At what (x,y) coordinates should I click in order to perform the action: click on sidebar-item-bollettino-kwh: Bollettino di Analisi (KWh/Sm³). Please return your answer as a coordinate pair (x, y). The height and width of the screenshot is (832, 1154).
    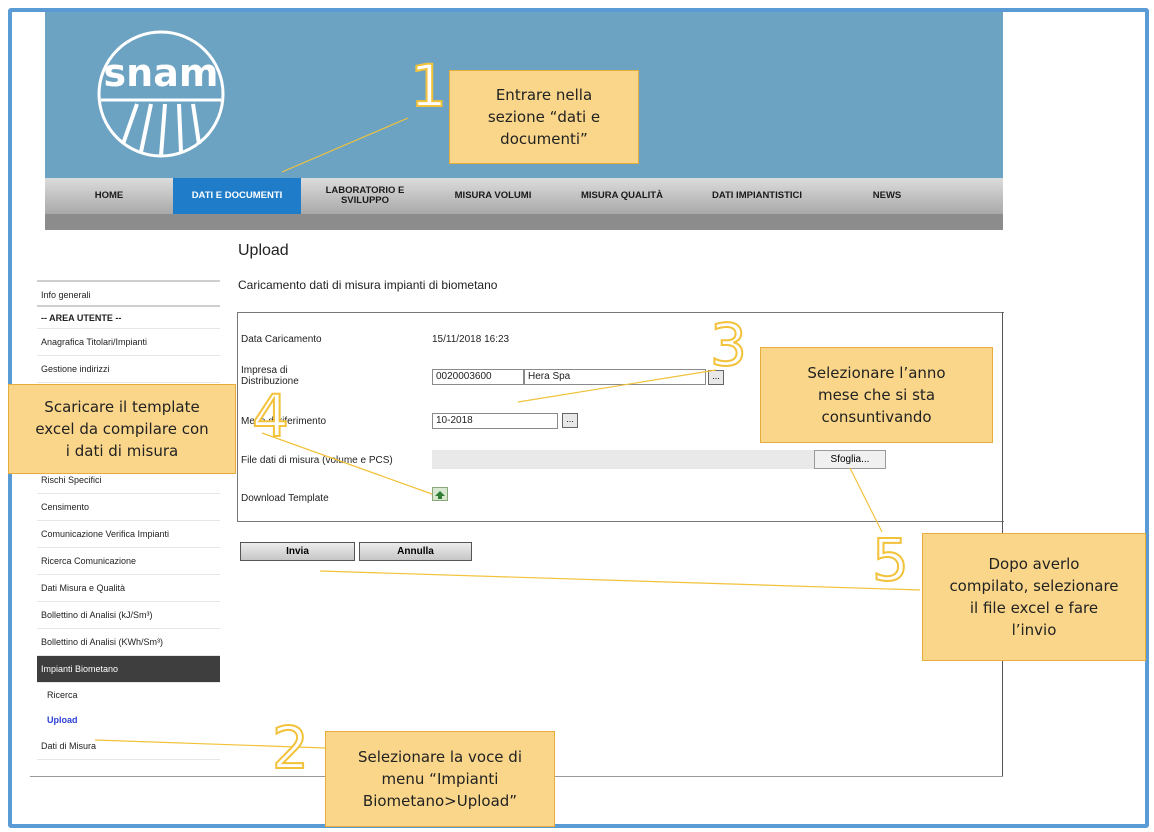
    Looking at the image, I should click on (128, 642).